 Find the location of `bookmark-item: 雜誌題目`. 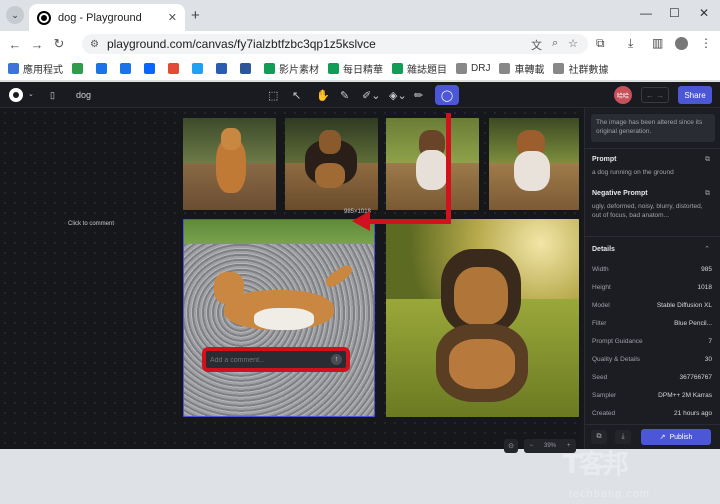

bookmark-item: 雜誌題目 is located at coordinates (419, 68).